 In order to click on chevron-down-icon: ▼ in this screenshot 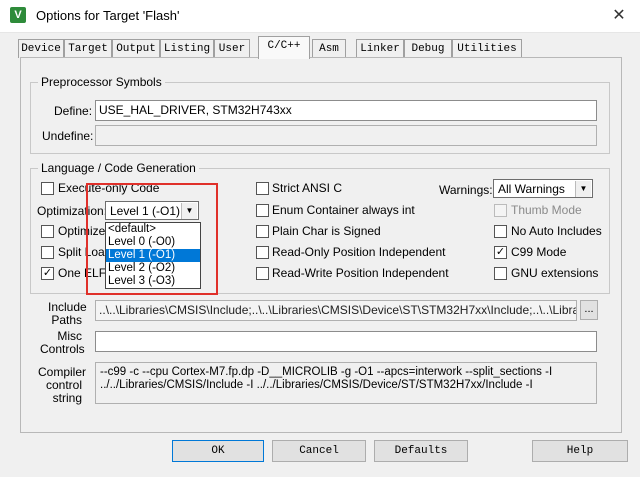, I will do `click(583, 189)`.